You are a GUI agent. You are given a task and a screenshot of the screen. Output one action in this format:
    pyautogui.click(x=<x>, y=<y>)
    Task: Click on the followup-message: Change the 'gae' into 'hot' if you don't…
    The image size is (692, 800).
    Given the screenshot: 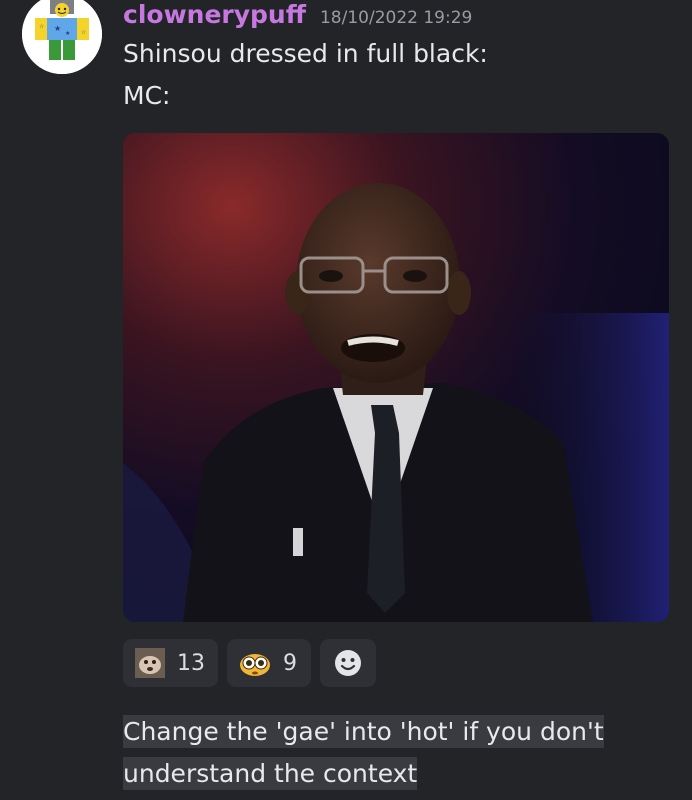 What is the action you would take?
    pyautogui.click(x=363, y=753)
    